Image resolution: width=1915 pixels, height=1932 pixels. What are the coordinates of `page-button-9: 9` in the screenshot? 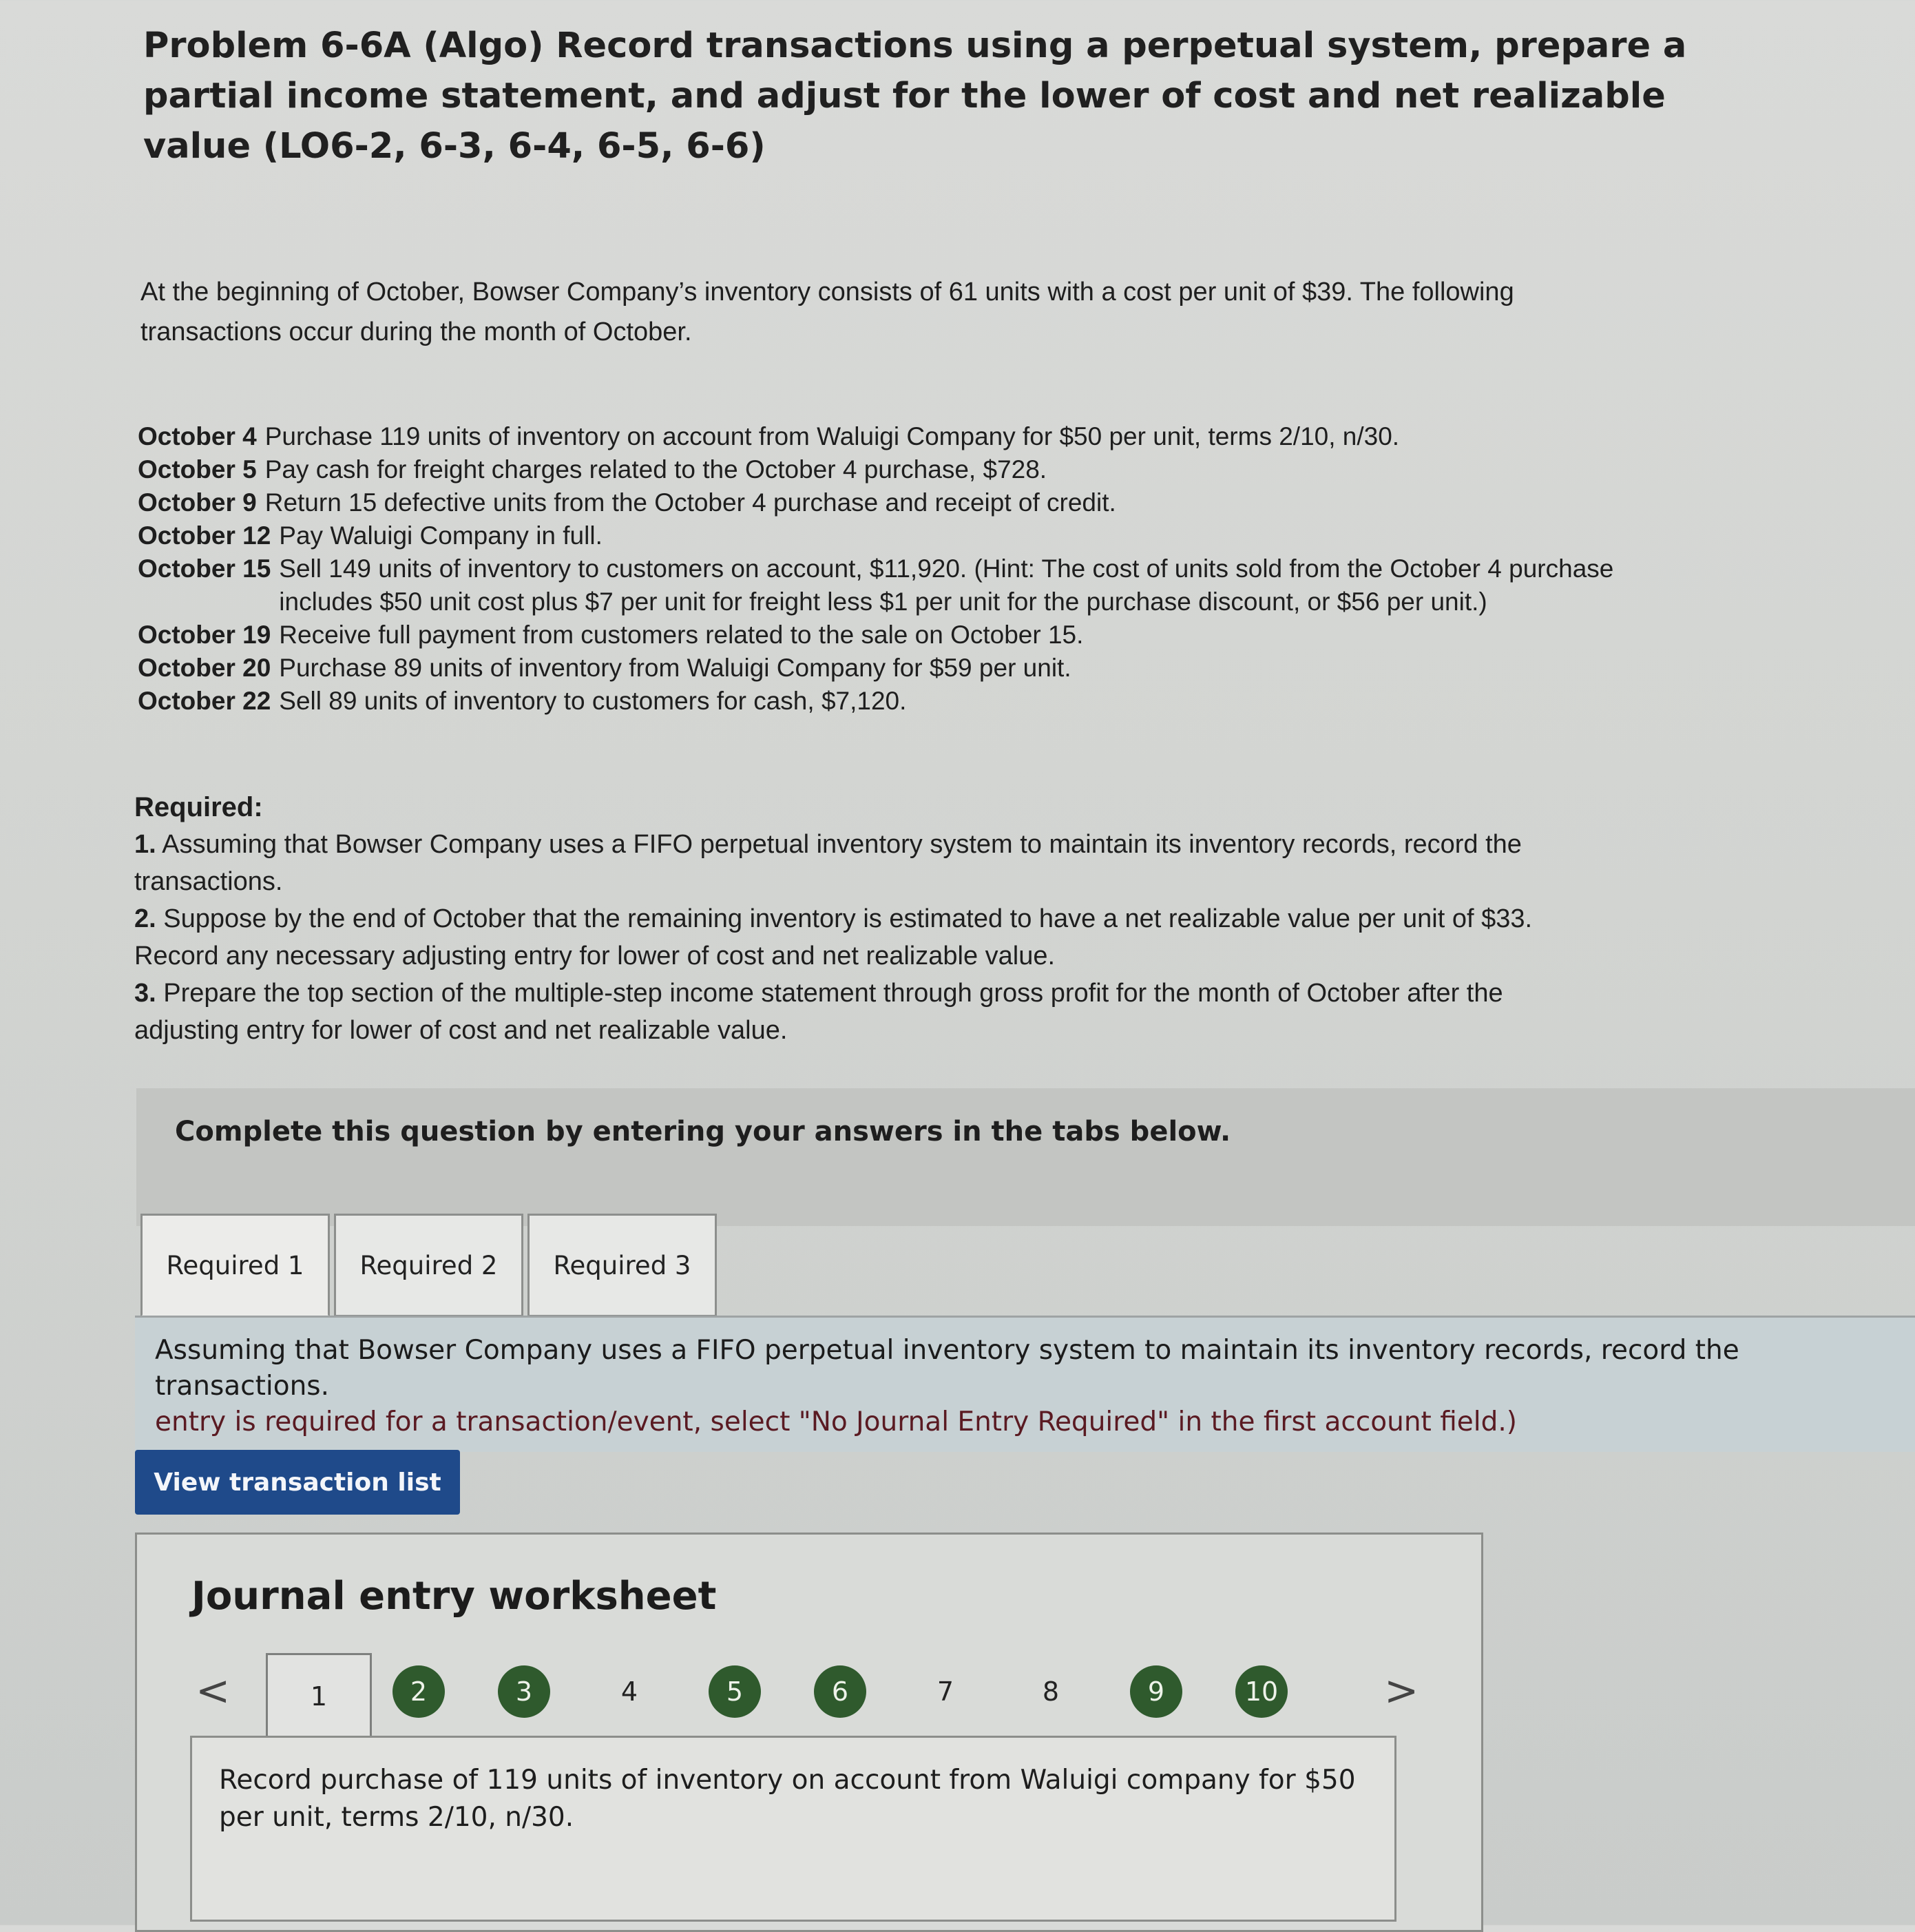 It's located at (1156, 1691).